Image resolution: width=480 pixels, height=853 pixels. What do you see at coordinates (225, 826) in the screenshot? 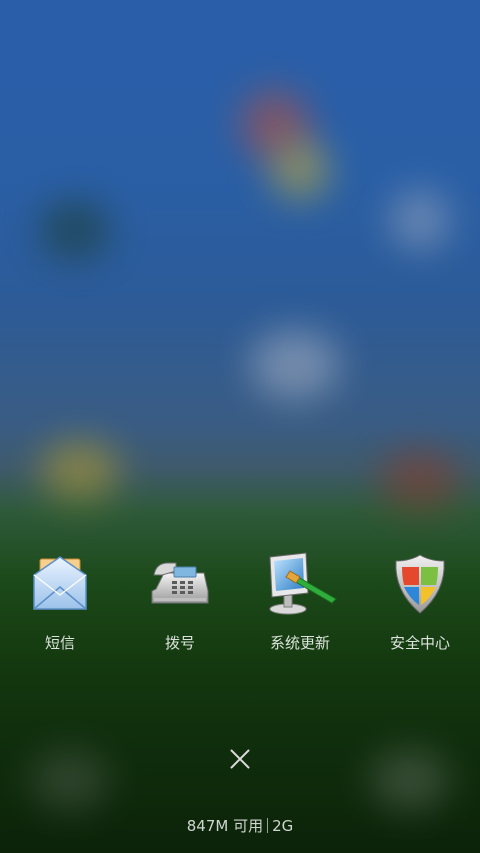
I see `memory-available-text: 847M 可用` at bounding box center [225, 826].